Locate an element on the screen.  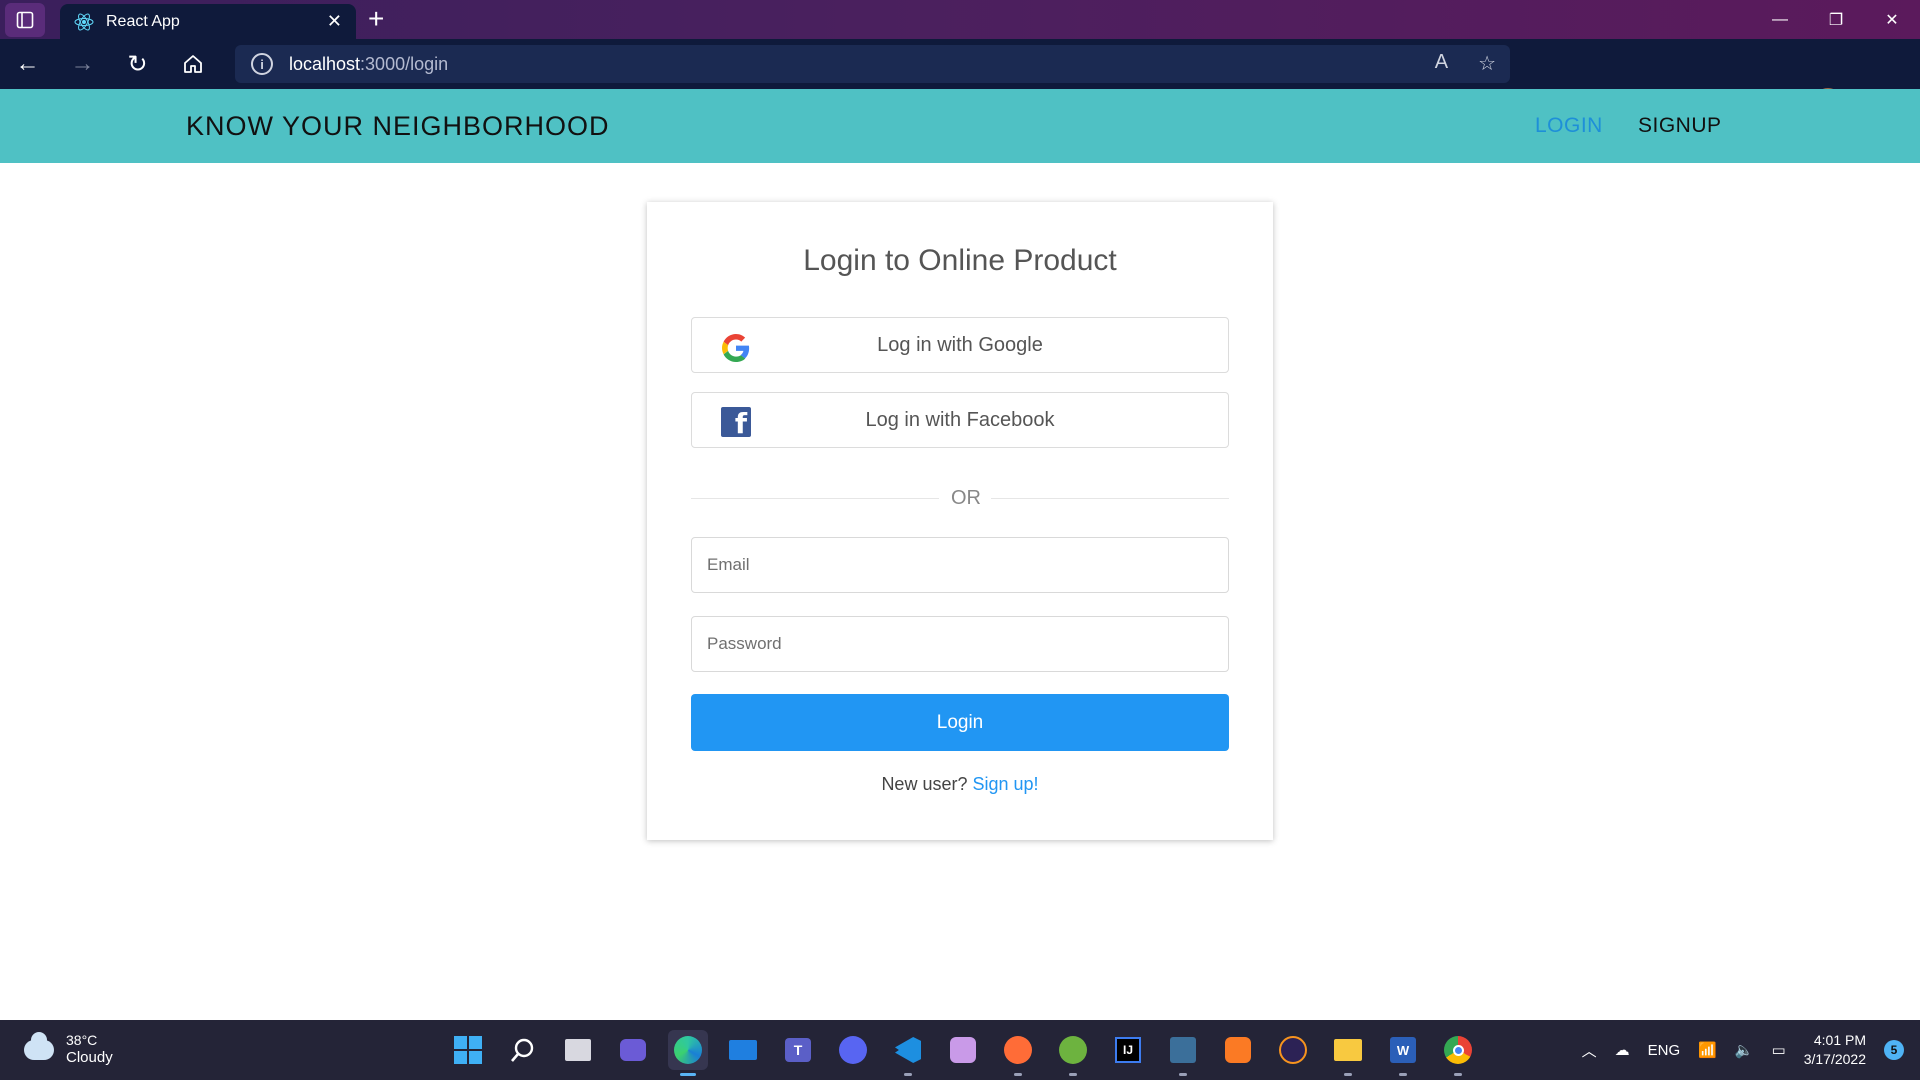
restore-button: ❐ is located at coordinates (1836, 19).